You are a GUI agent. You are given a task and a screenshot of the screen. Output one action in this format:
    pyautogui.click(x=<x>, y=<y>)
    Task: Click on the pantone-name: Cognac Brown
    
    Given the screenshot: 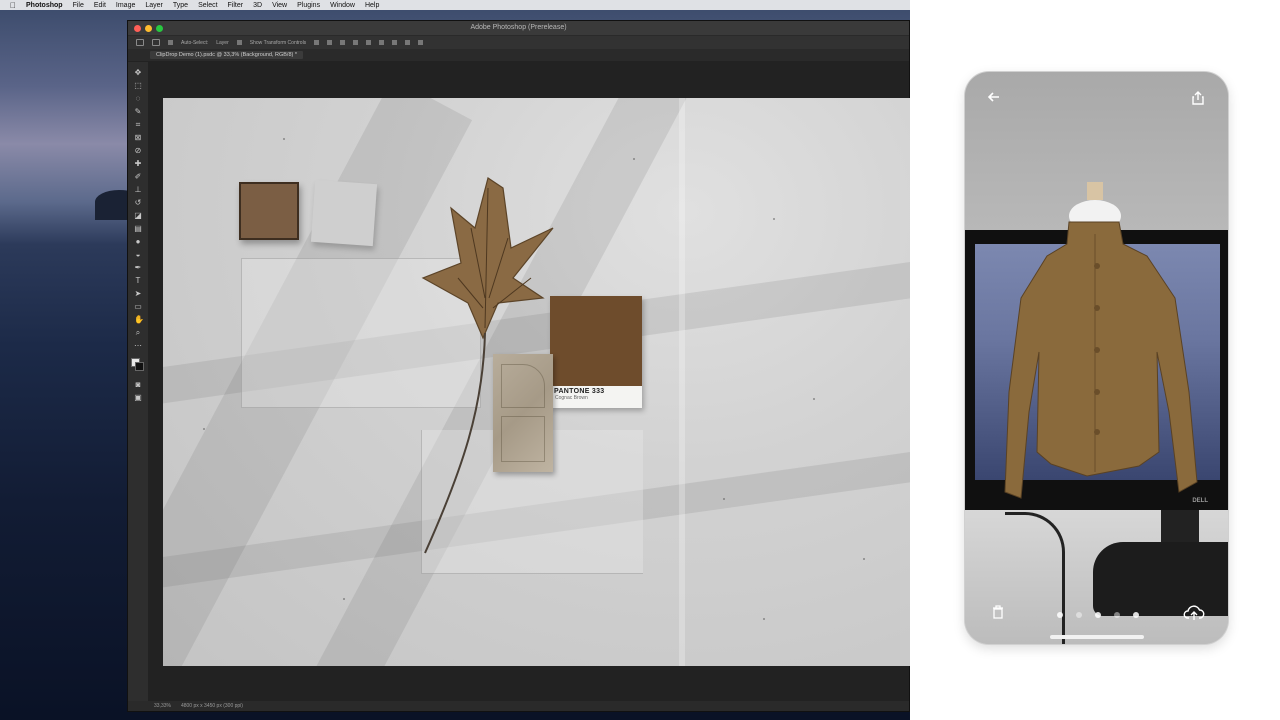 What is the action you would take?
    pyautogui.click(x=571, y=398)
    